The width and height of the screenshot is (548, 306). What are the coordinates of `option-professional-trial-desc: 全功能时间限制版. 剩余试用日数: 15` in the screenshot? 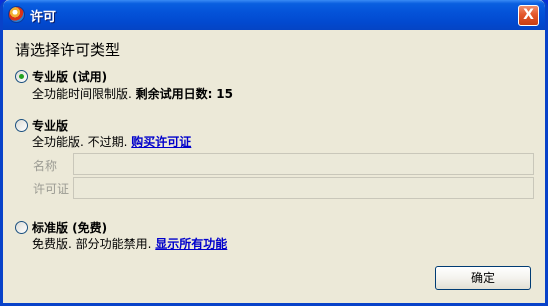 It's located at (132, 93).